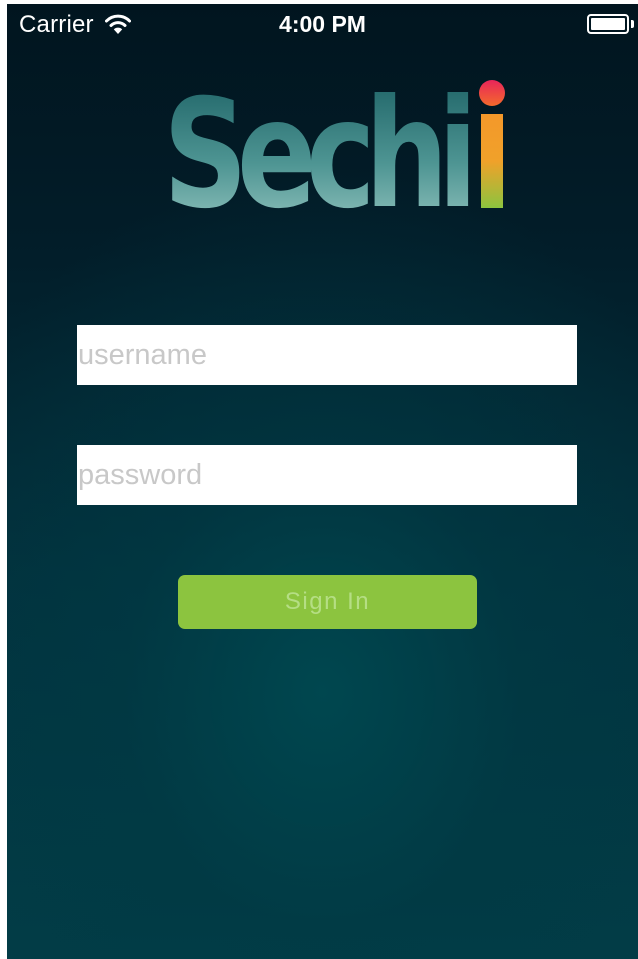  I want to click on battery-level, so click(608, 24).